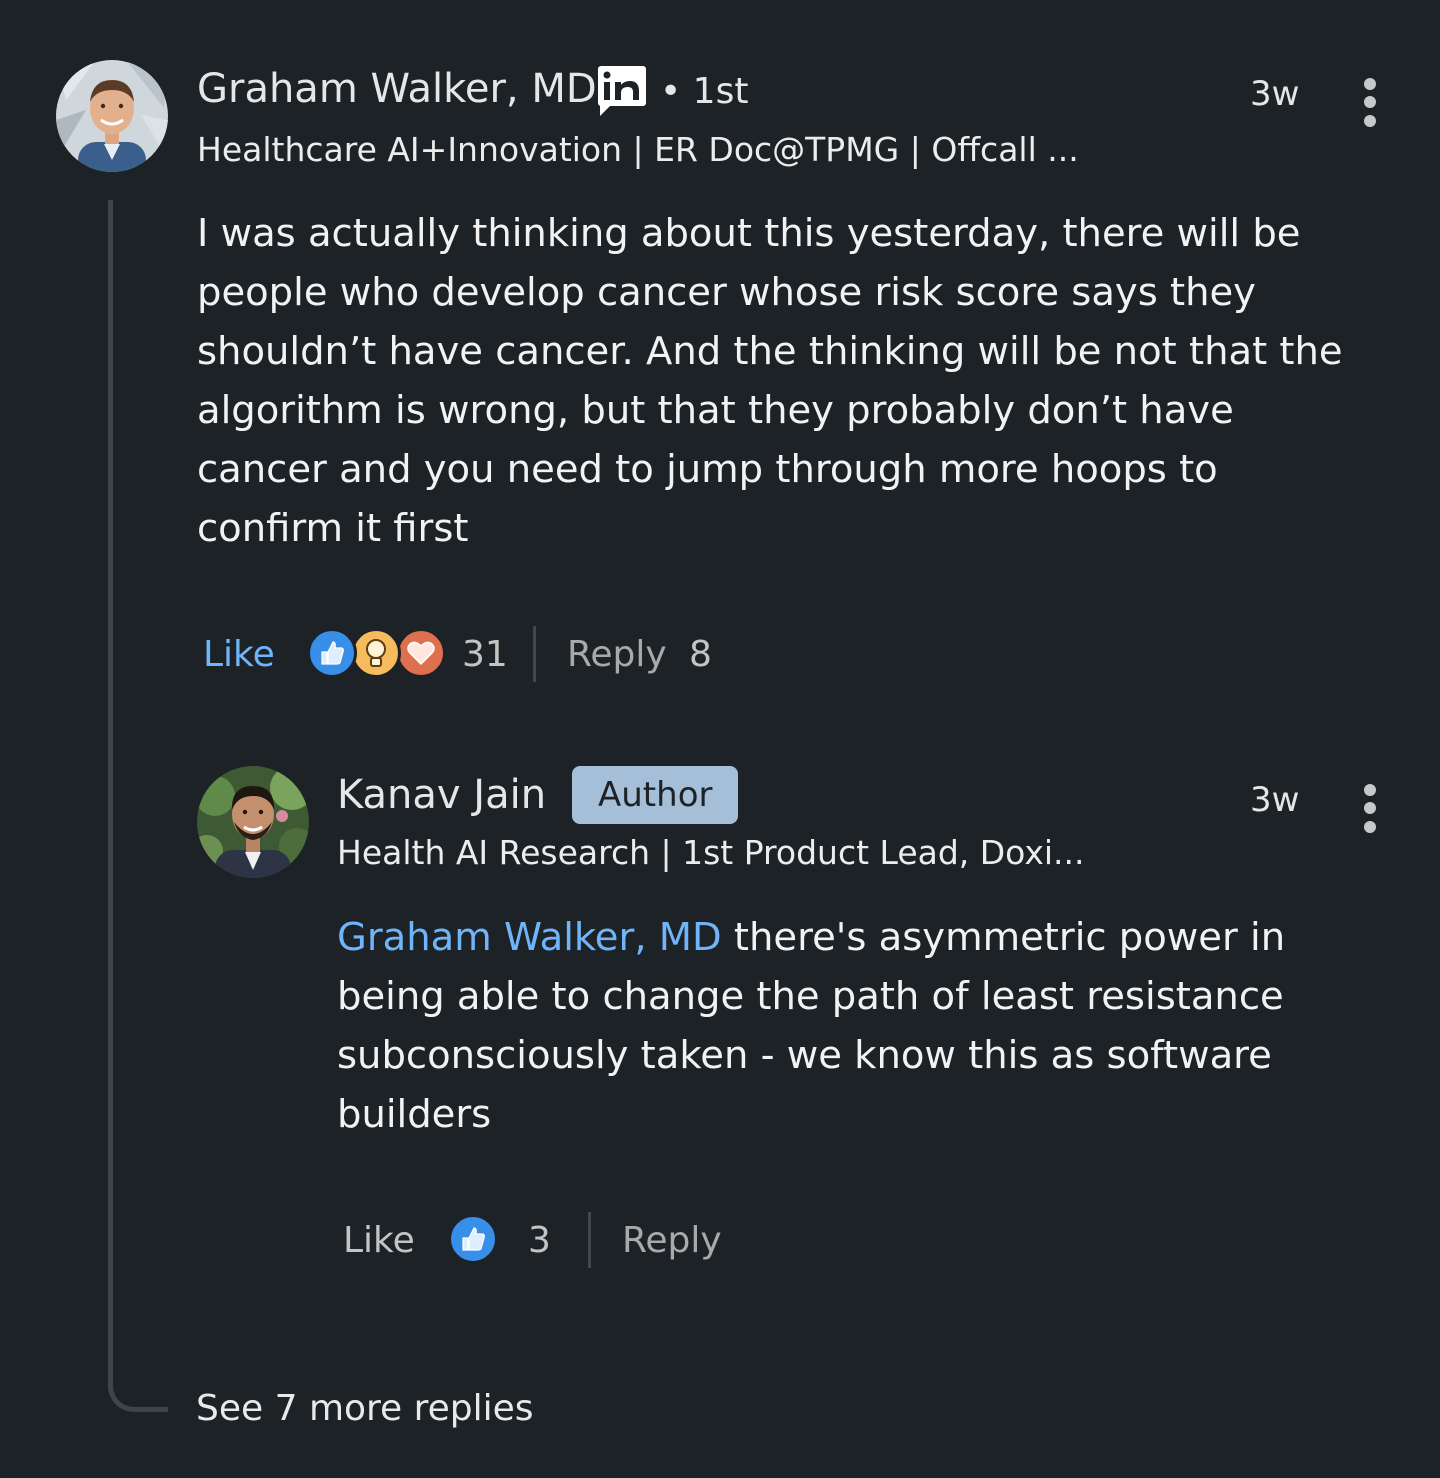  Describe the element at coordinates (1275, 800) in the screenshot. I see `reply-timestamp: 3w` at that location.